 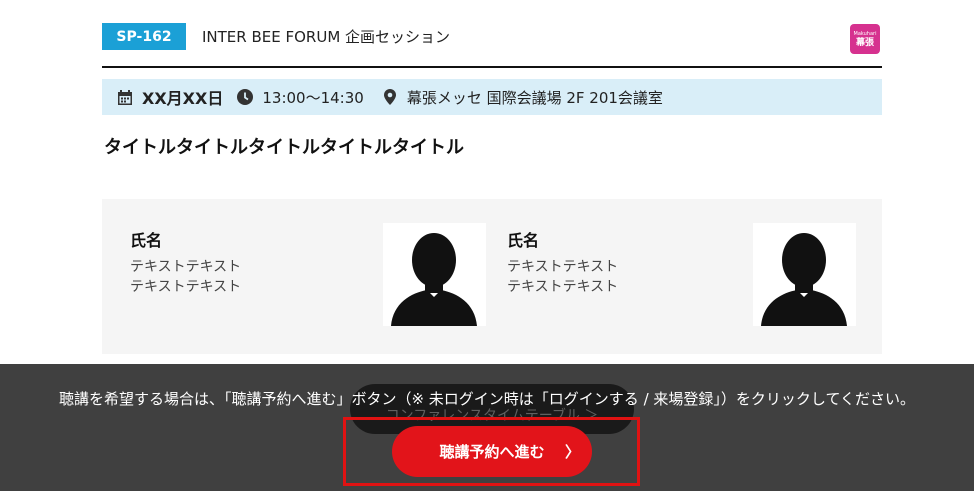 What do you see at coordinates (326, 37) in the screenshot?
I see `session-category-title: INTER BEE FORUM 企画セッション` at bounding box center [326, 37].